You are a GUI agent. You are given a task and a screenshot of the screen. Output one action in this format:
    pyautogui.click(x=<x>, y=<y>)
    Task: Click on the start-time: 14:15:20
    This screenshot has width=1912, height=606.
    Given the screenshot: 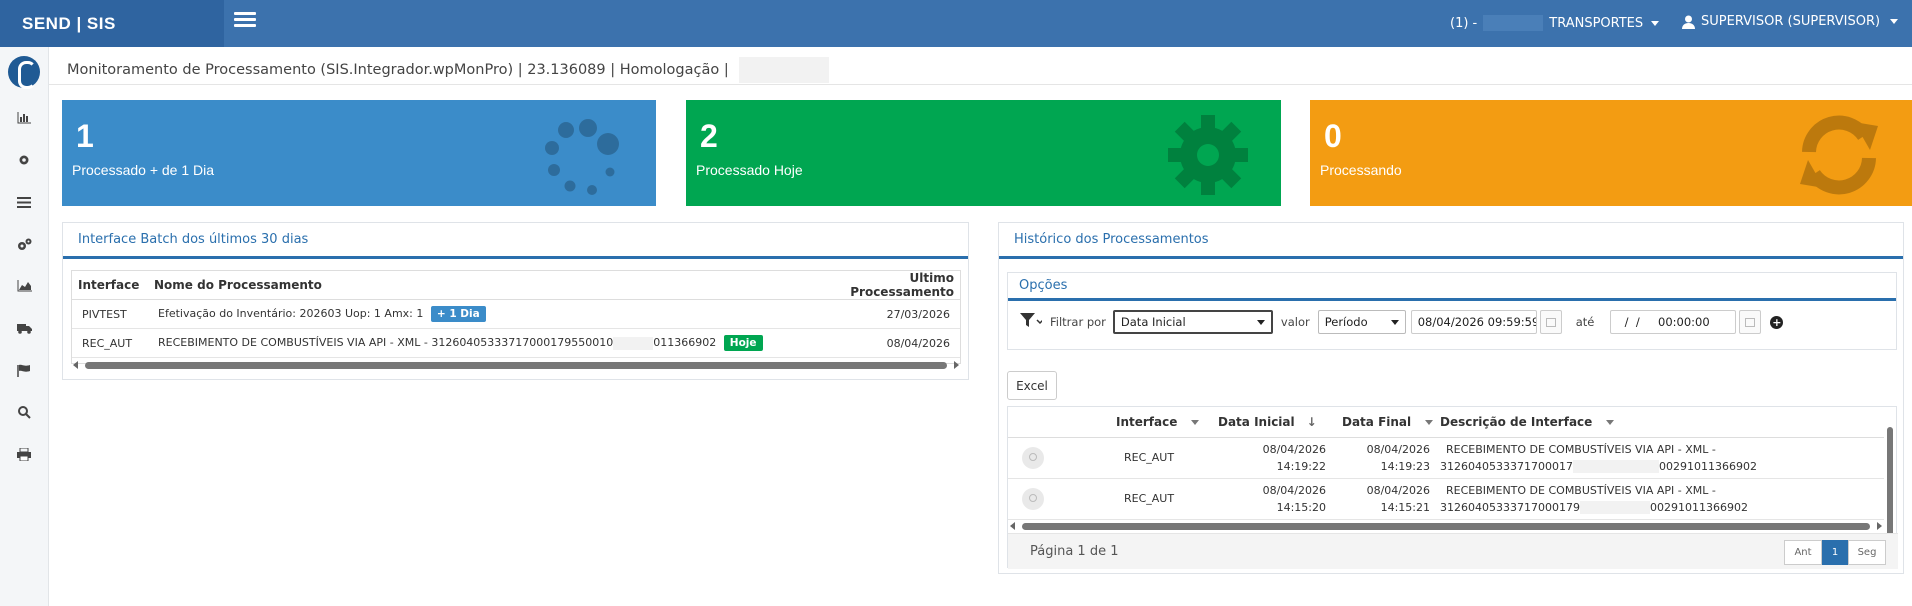 What is the action you would take?
    pyautogui.click(x=1301, y=507)
    